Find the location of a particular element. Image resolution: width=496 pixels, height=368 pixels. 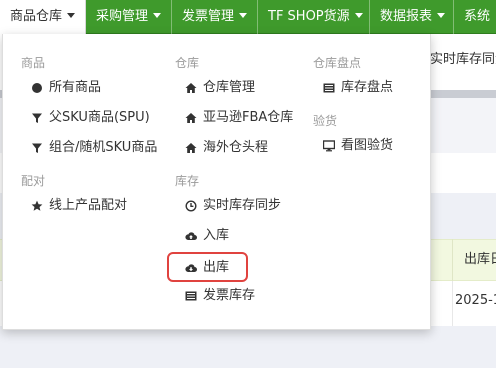

section-heading-pairing: 配对 is located at coordinates (33, 181).